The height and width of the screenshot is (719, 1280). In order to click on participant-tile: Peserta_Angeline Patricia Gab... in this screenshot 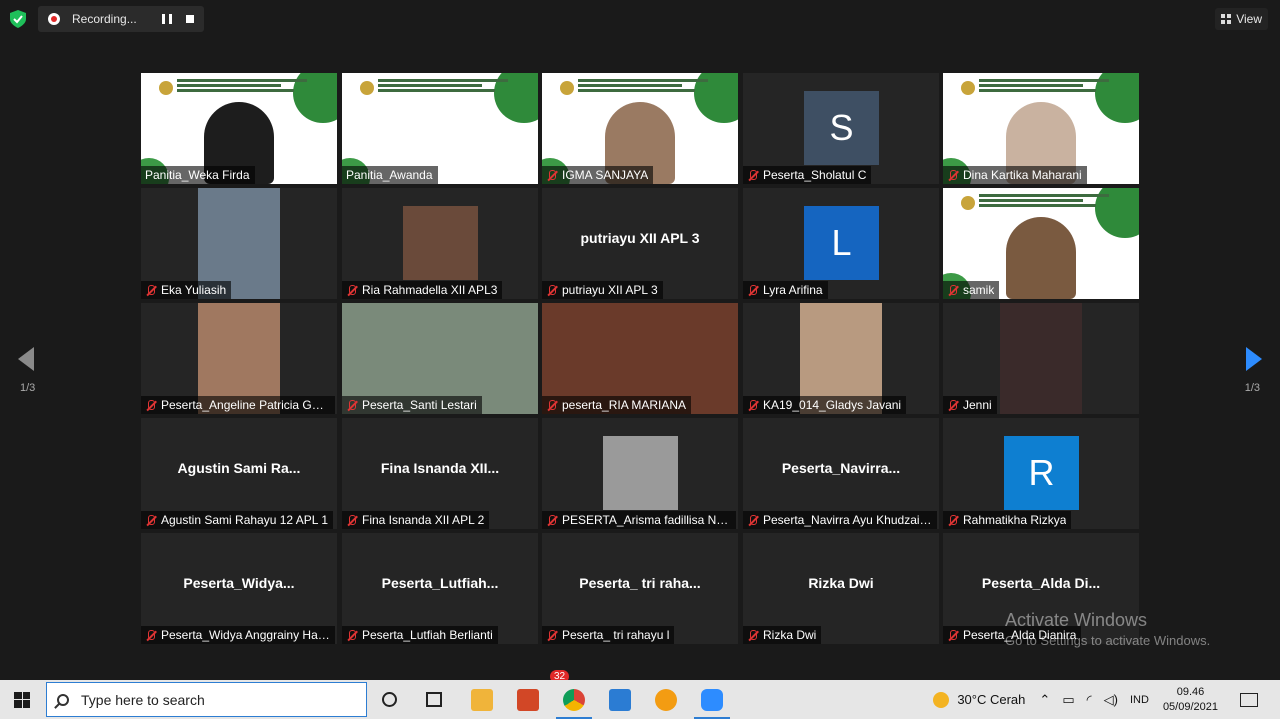, I will do `click(239, 358)`.